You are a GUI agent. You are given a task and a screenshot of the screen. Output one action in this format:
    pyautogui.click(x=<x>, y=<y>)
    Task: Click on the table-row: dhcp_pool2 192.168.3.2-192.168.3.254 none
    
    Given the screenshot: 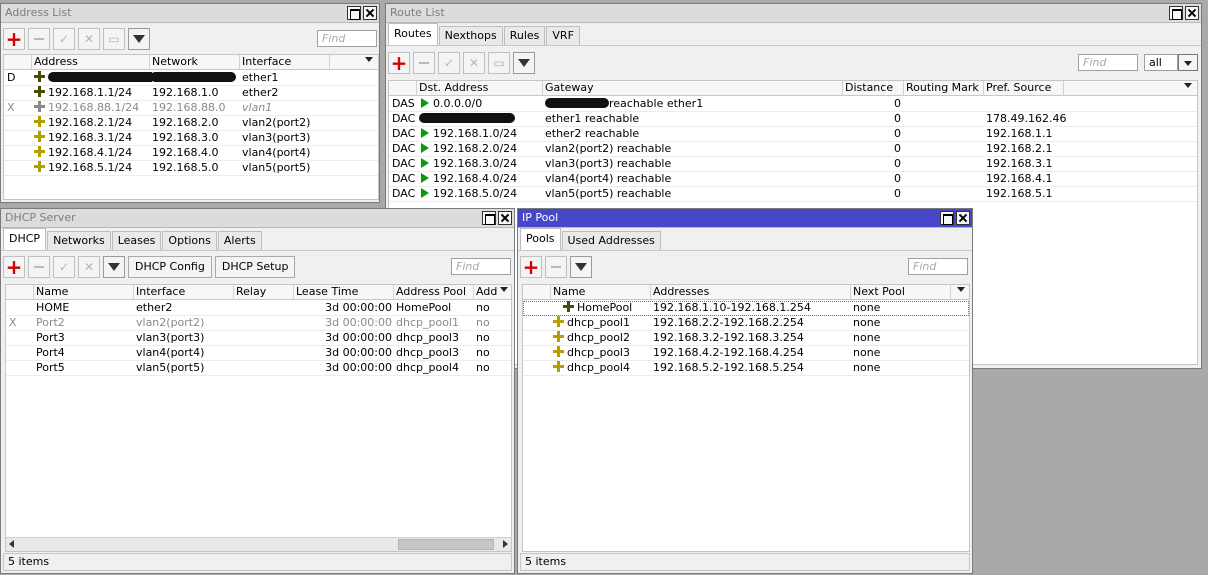 What is the action you would take?
    pyautogui.click(x=746, y=338)
    